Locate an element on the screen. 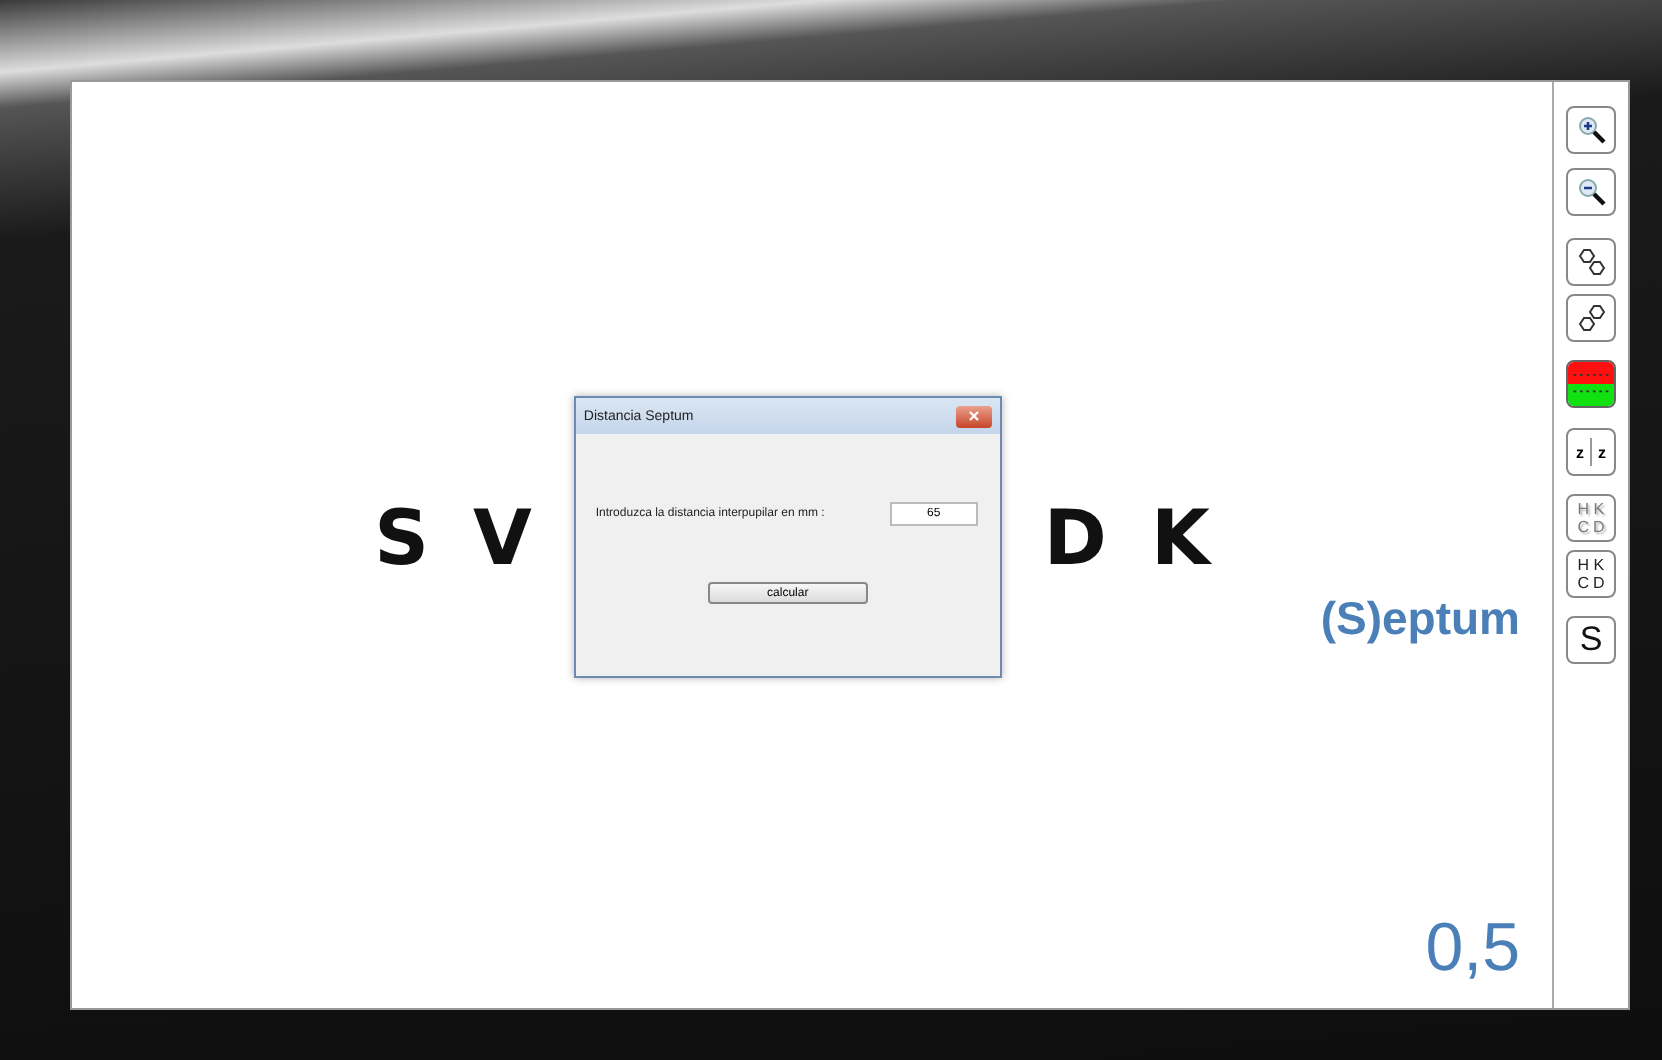 The width and height of the screenshot is (1662, 1060). chart-letter: V is located at coordinates (502, 537).